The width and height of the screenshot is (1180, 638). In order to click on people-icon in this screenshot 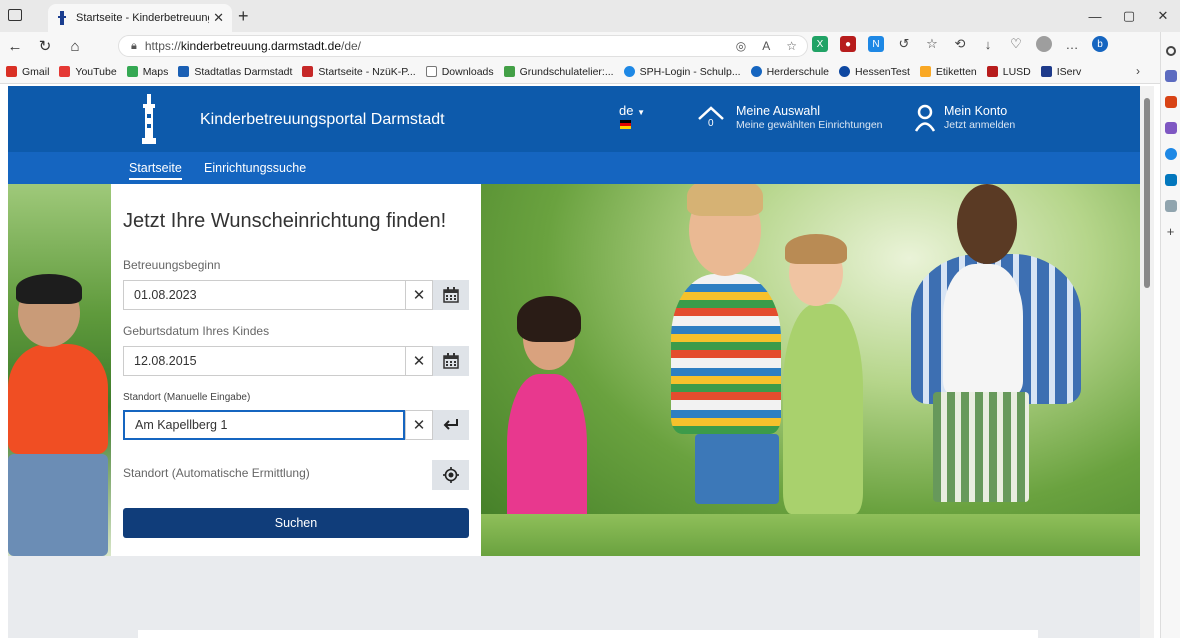, I will do `click(1170, 128)`.